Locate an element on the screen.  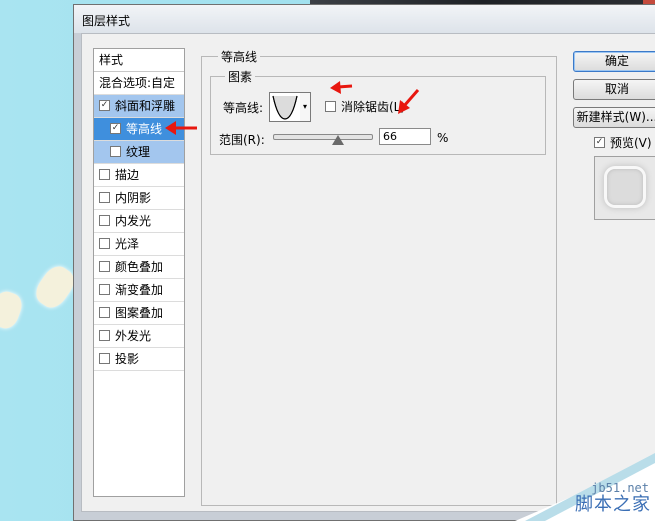
preview-checkbox: ✓ 预览(V) is located at coordinates (623, 142).